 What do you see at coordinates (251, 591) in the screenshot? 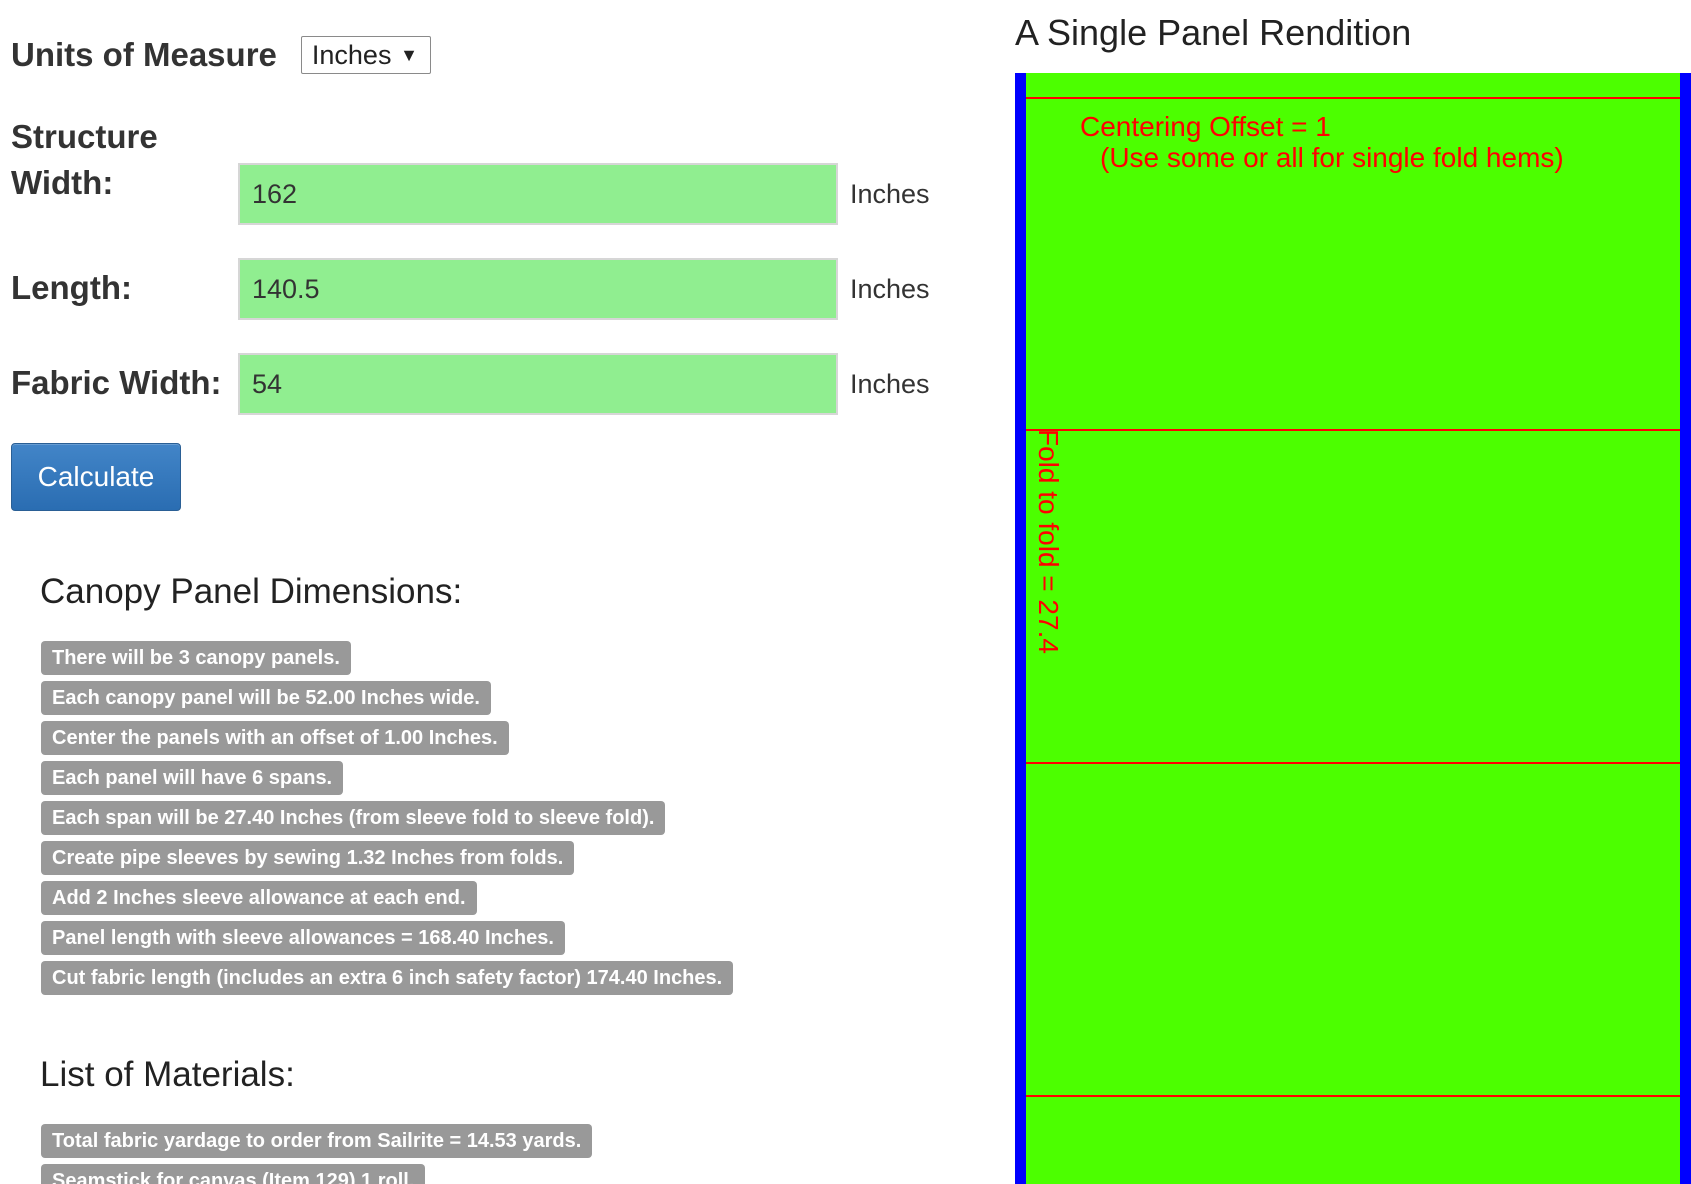
I see `dimensions-title: Canopy Panel Dimensions:` at bounding box center [251, 591].